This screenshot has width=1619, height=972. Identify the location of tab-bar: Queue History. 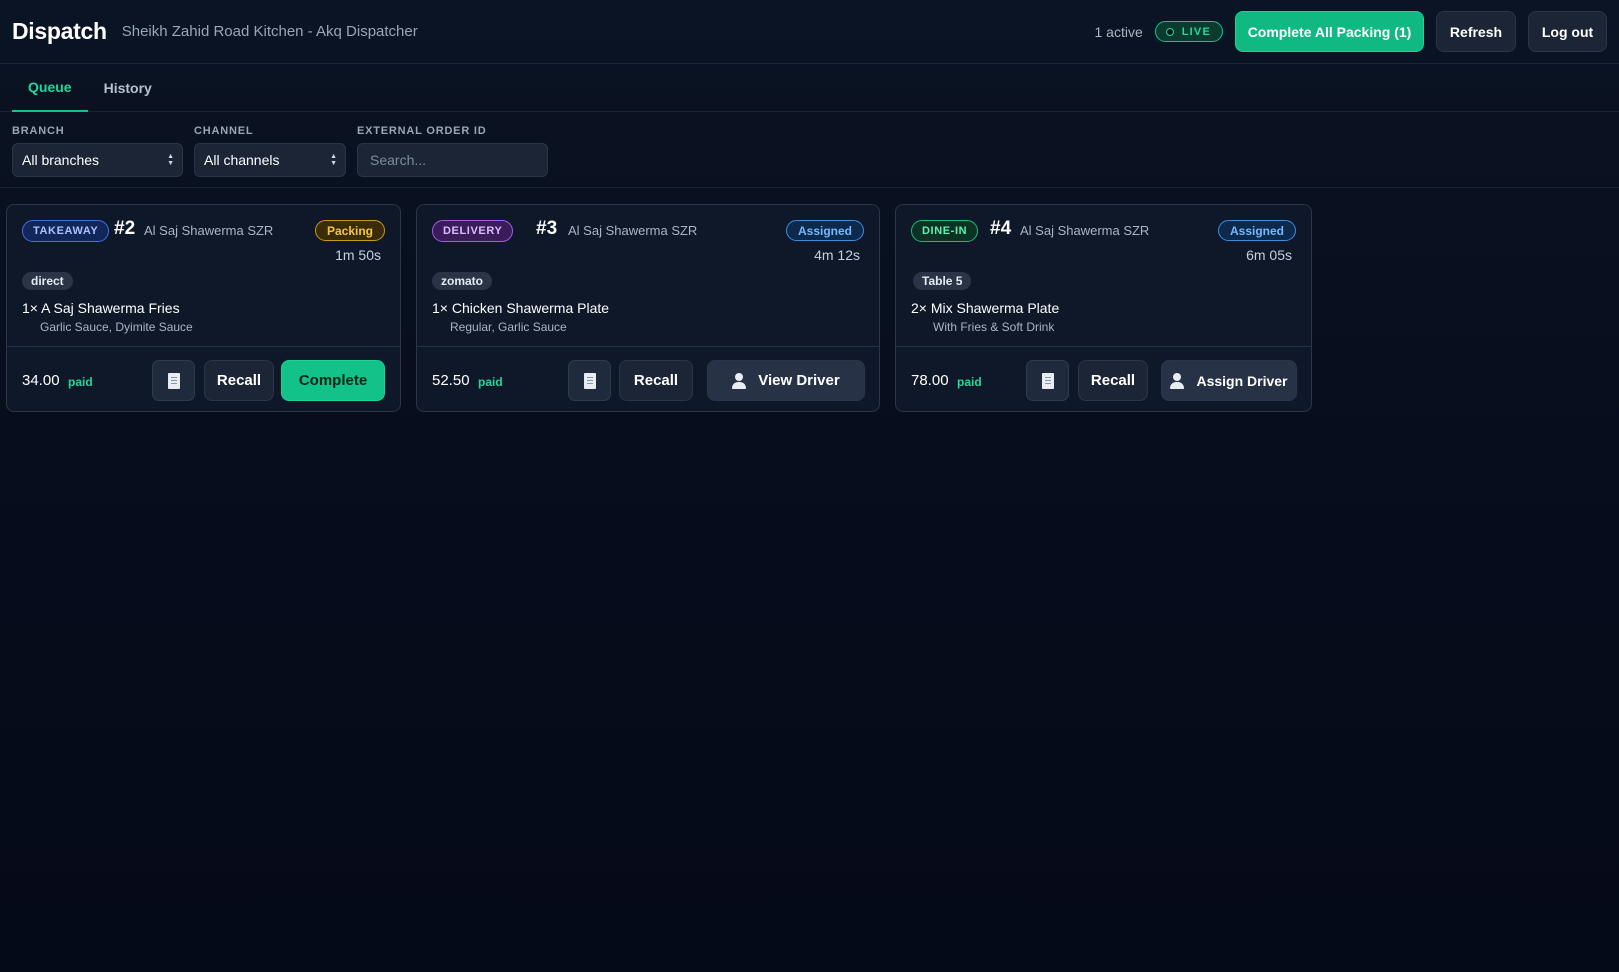
(809, 88).